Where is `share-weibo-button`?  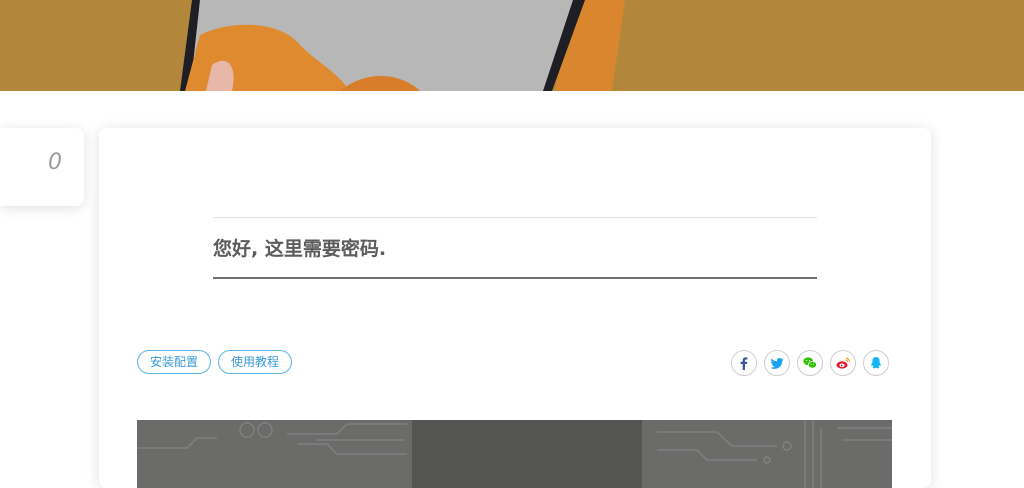
share-weibo-button is located at coordinates (843, 363).